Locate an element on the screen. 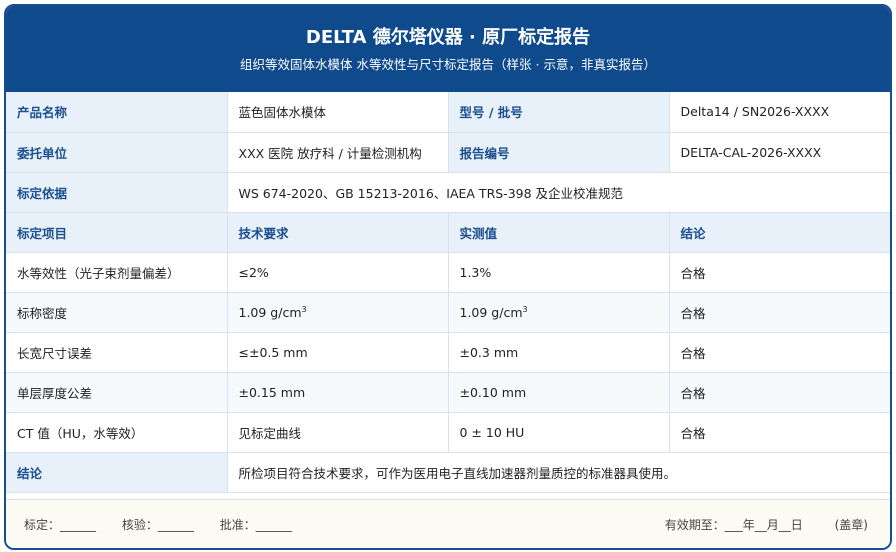 The width and height of the screenshot is (896, 552). calibrator-signature: 标定：______ is located at coordinates (60, 525).